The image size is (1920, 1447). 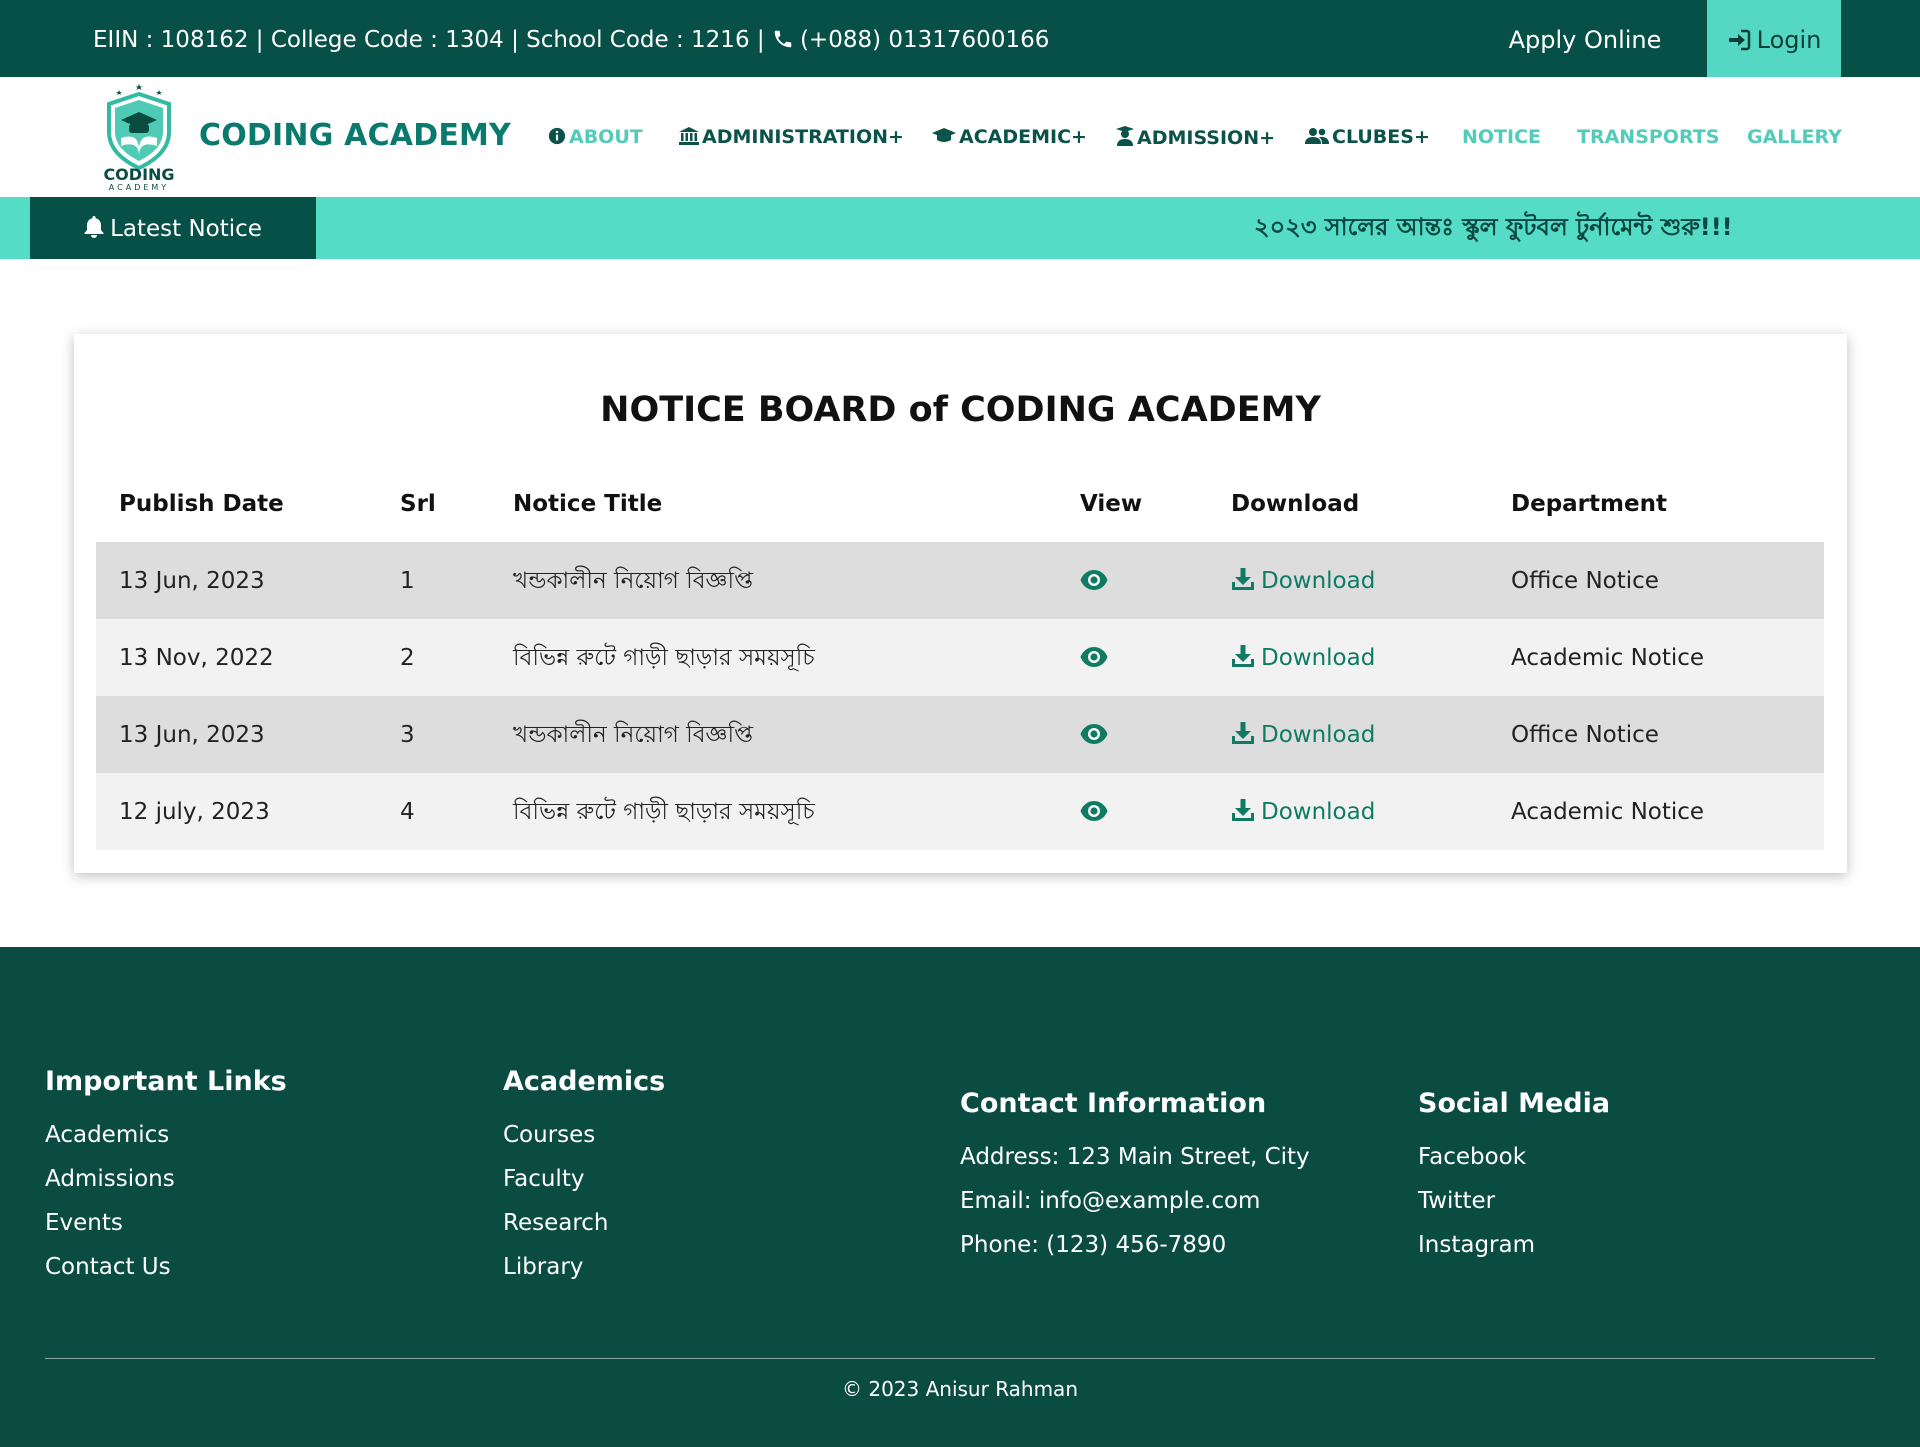 I want to click on logo-text: CODING, so click(x=139, y=174).